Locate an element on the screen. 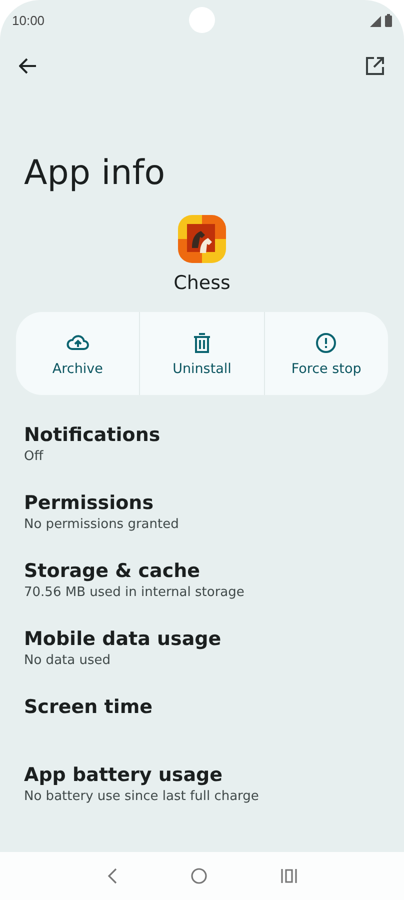 Image resolution: width=404 pixels, height=900 pixels. status-time: 10:00 is located at coordinates (28, 20).